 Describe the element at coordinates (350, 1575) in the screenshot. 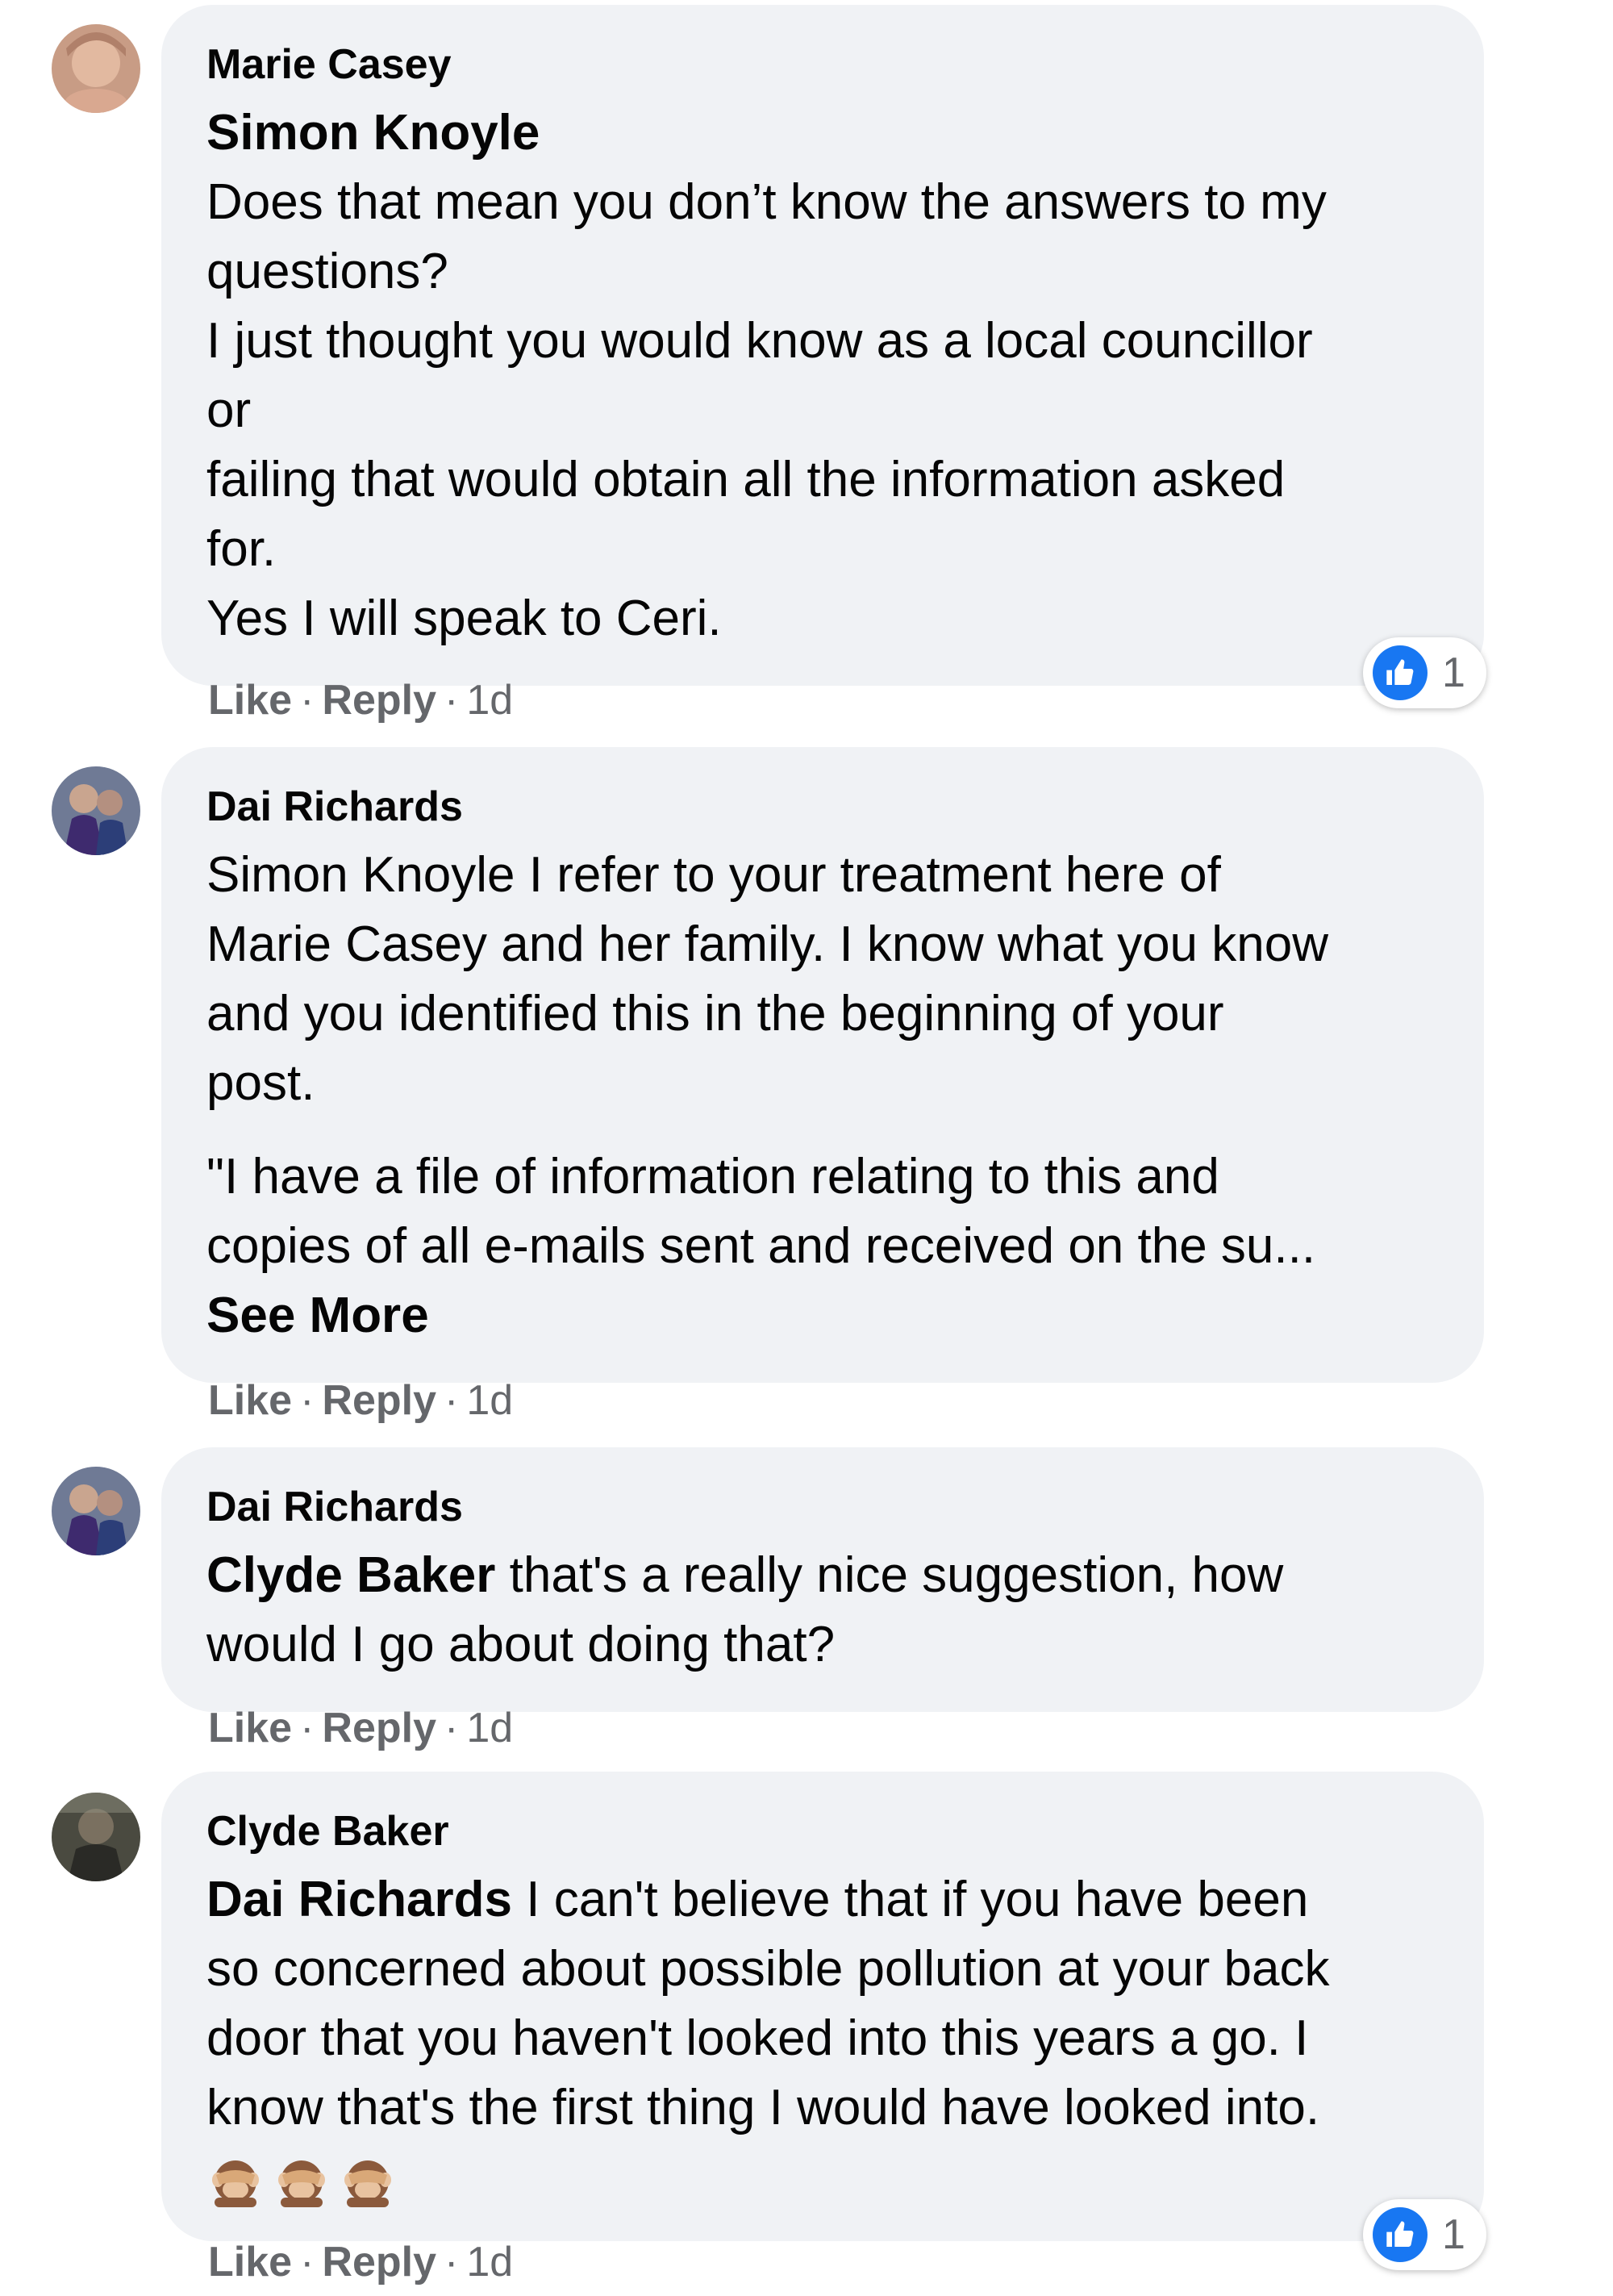

I see `mention: Clyde Baker` at that location.